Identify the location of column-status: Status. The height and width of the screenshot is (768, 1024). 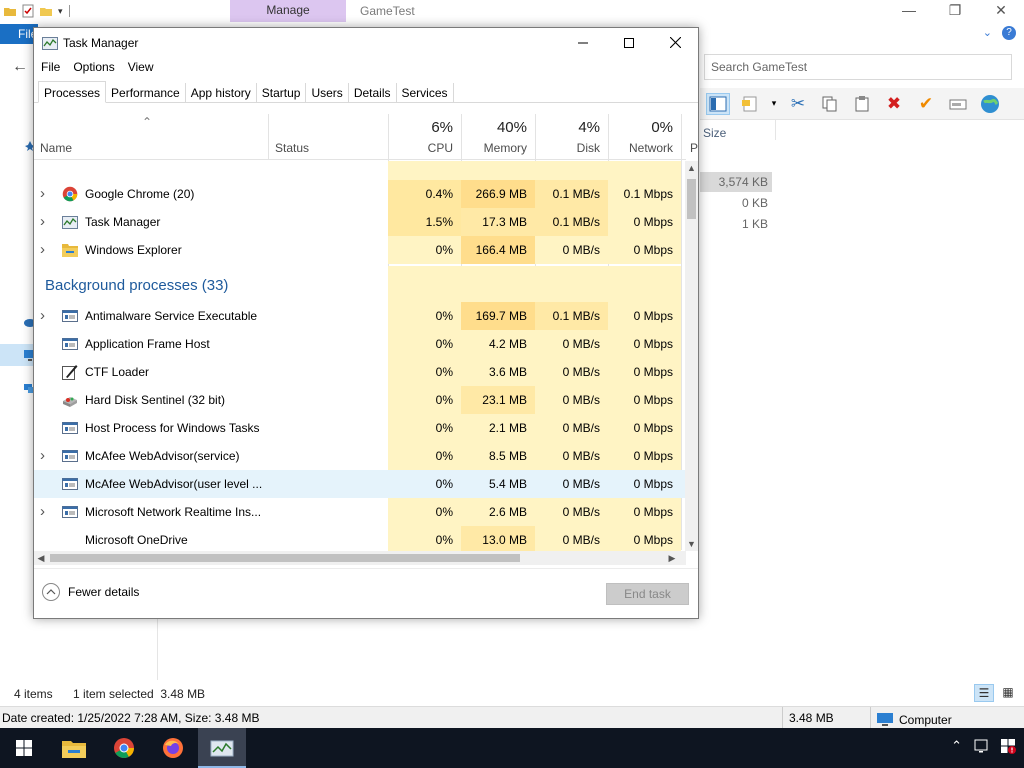
(328, 137).